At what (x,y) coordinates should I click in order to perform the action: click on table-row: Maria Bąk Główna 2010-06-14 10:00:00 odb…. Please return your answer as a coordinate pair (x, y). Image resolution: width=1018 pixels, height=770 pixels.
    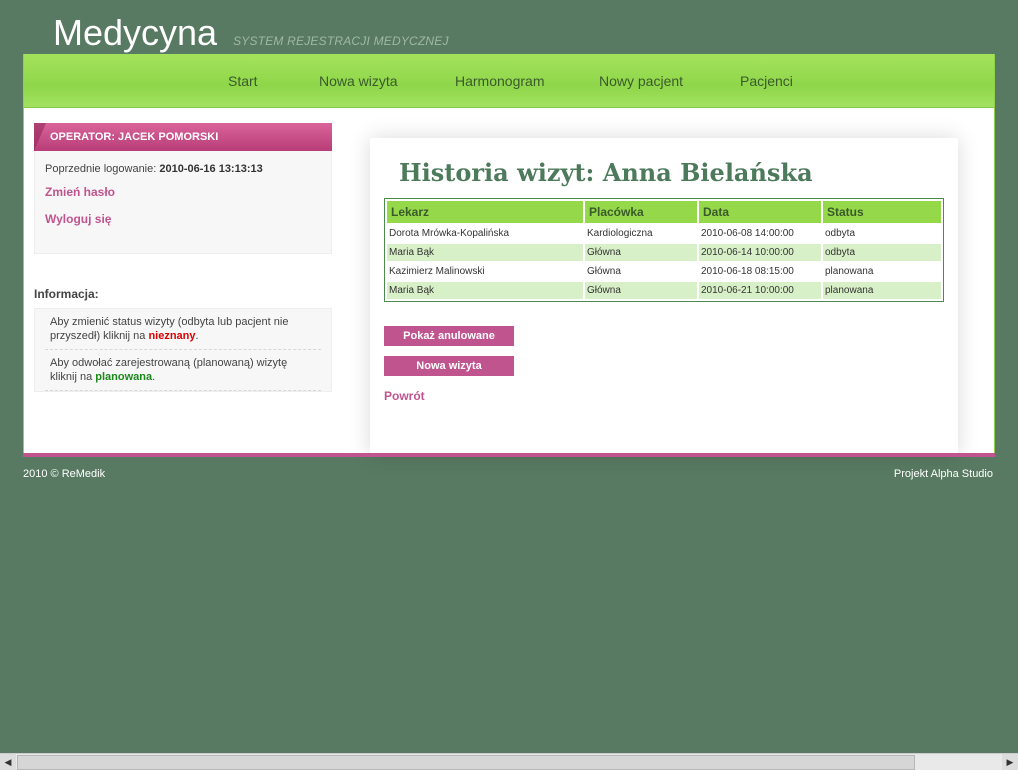
    Looking at the image, I should click on (664, 252).